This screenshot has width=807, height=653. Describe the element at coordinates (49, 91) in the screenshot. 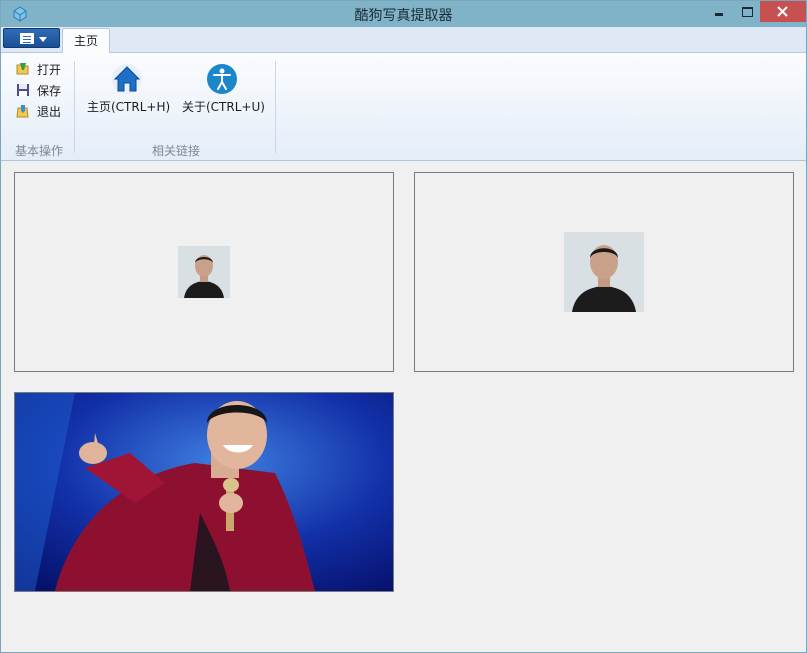

I see `save-button-label: 保存` at that location.